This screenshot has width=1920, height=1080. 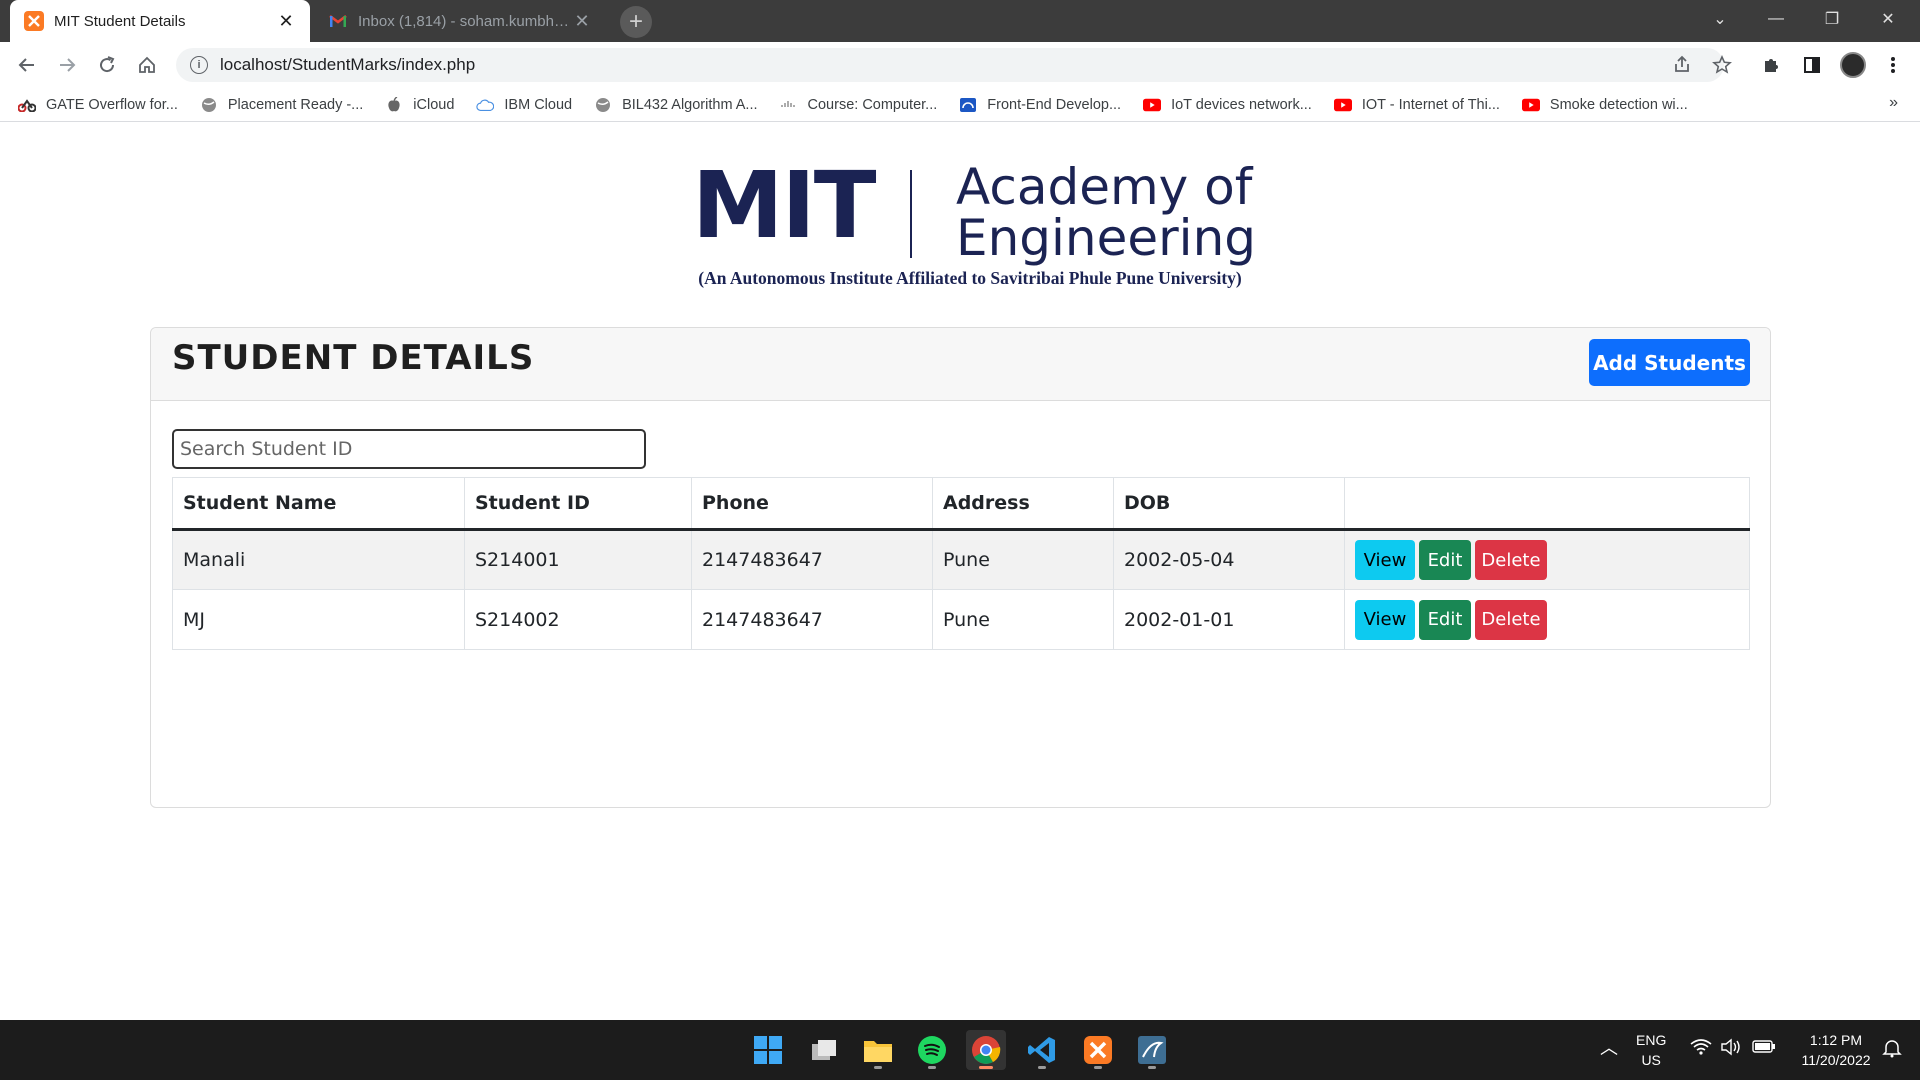 I want to click on cell-actions: View Edit Delete, so click(x=1547, y=559).